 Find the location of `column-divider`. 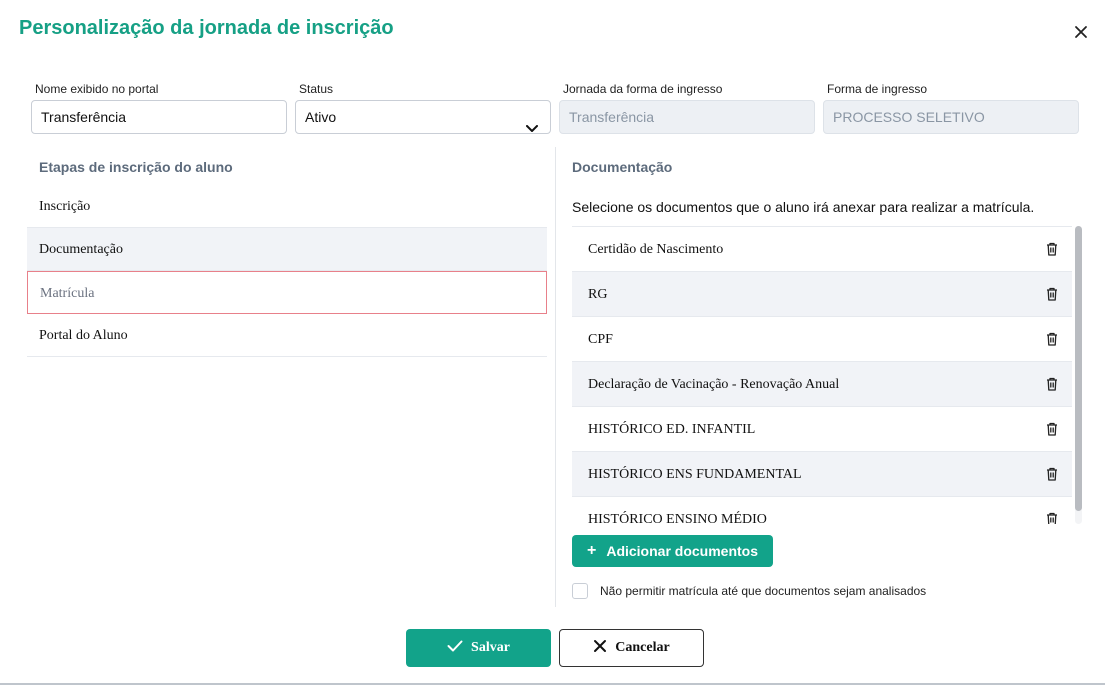

column-divider is located at coordinates (555, 377).